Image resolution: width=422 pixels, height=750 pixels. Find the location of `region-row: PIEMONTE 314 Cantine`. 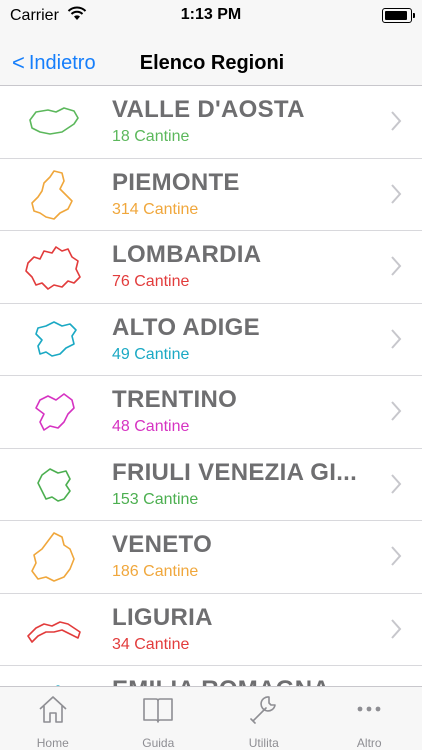

region-row: PIEMONTE 314 Cantine is located at coordinates (211, 195).